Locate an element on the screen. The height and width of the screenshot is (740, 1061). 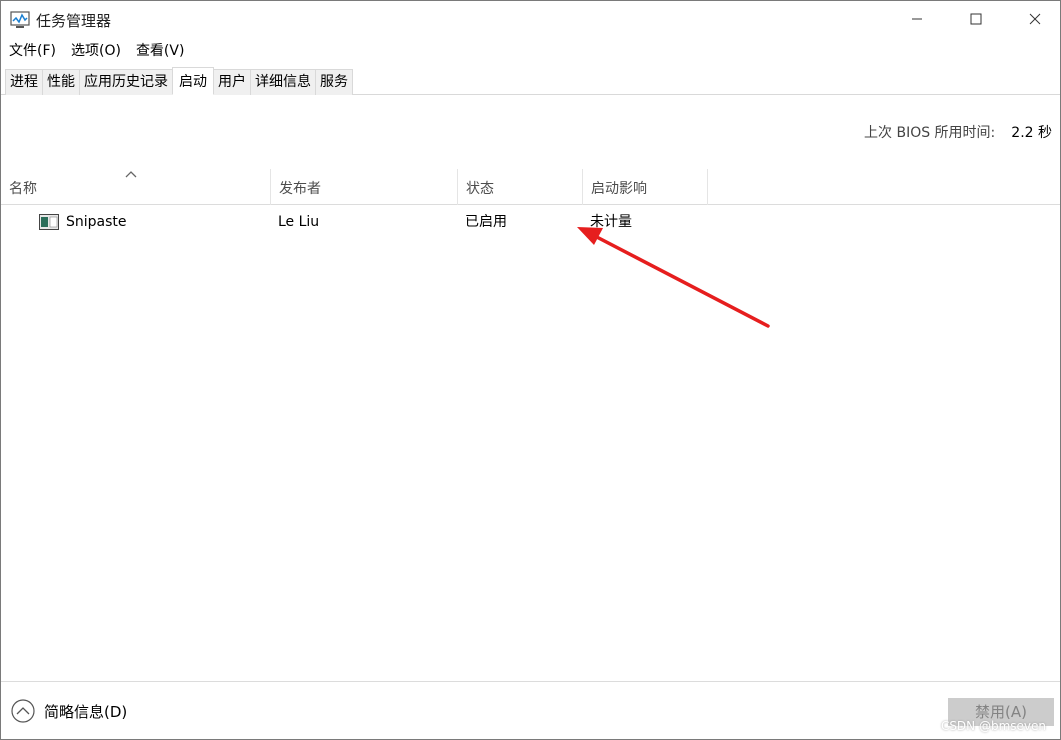
column-label-name: 名称 is located at coordinates (23, 189).